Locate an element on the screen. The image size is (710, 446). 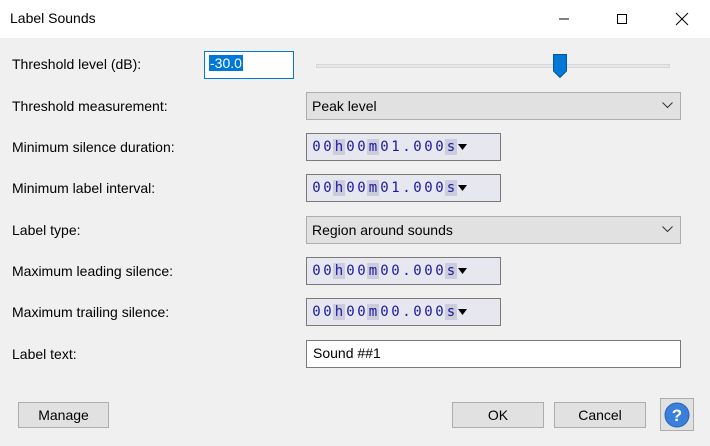
threshold-measurement-value: Peak level is located at coordinates (344, 106).